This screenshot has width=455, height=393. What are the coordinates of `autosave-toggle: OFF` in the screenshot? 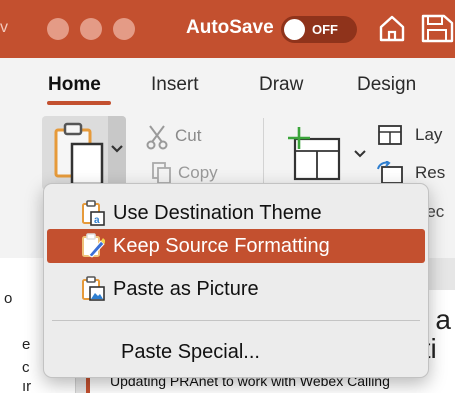 It's located at (319, 29).